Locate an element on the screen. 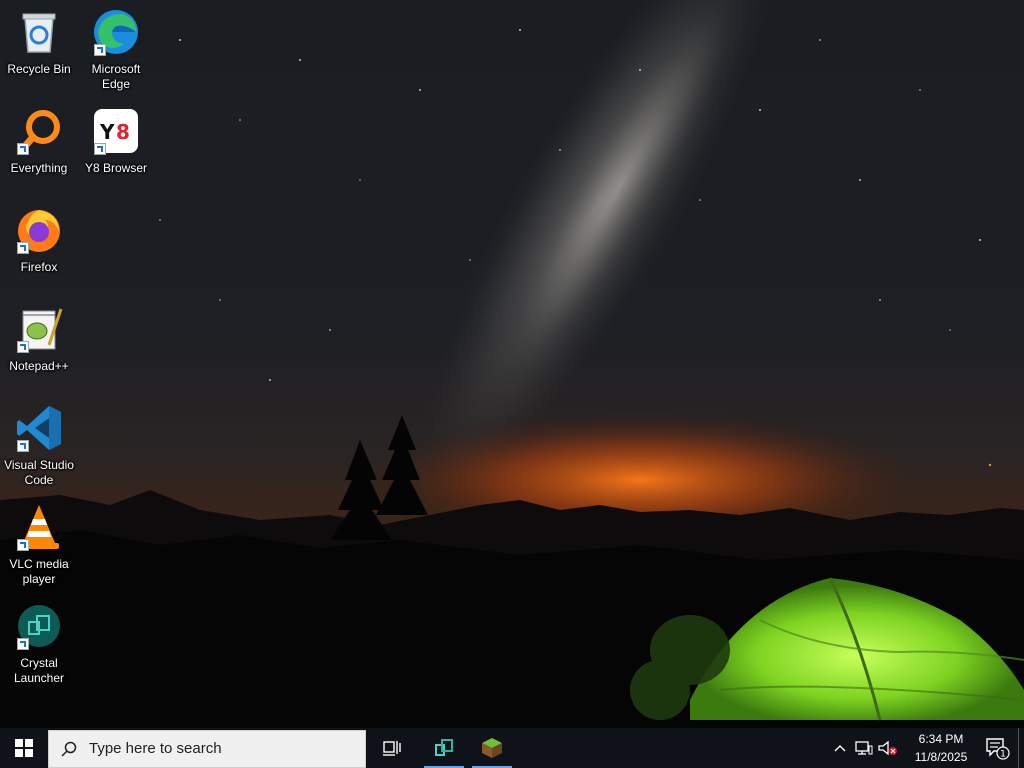  action-center-button: 1 is located at coordinates (998, 748).